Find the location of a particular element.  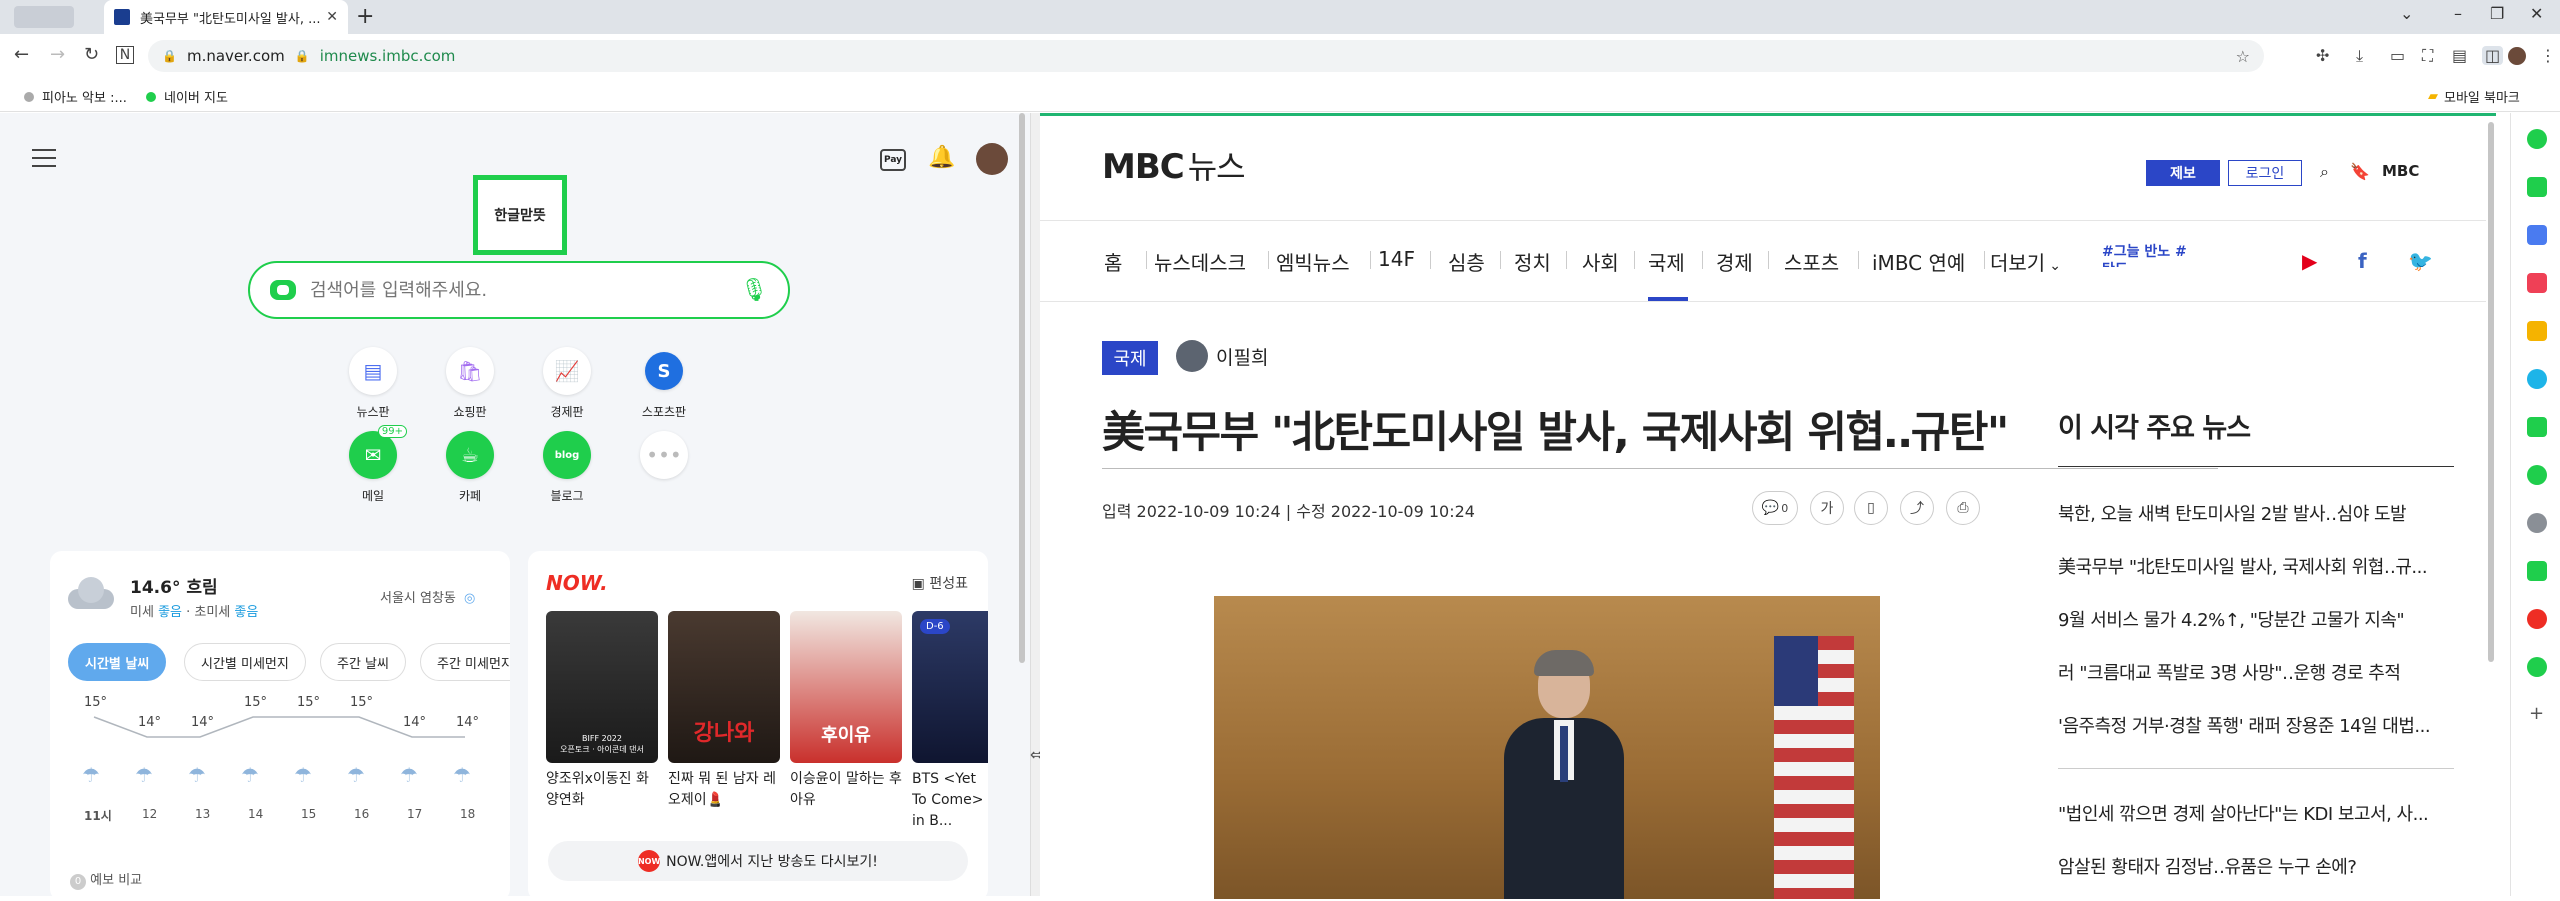

forward-icon: → is located at coordinates (57, 54).